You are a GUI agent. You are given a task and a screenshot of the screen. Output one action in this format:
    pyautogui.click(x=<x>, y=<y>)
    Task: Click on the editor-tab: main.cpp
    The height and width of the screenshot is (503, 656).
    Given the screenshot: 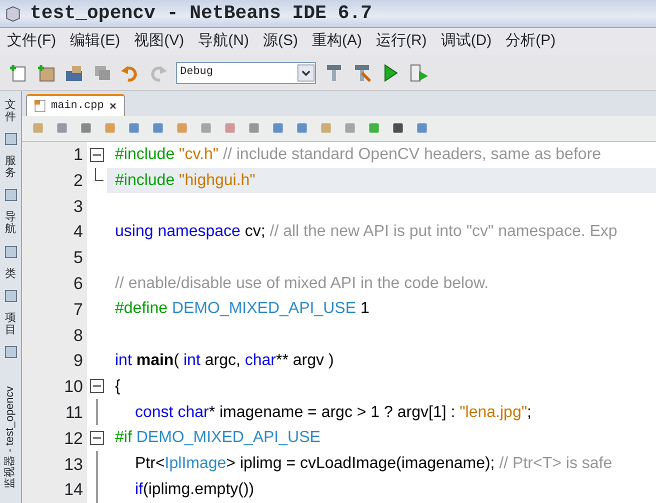 What is the action you would take?
    pyautogui.click(x=75, y=105)
    